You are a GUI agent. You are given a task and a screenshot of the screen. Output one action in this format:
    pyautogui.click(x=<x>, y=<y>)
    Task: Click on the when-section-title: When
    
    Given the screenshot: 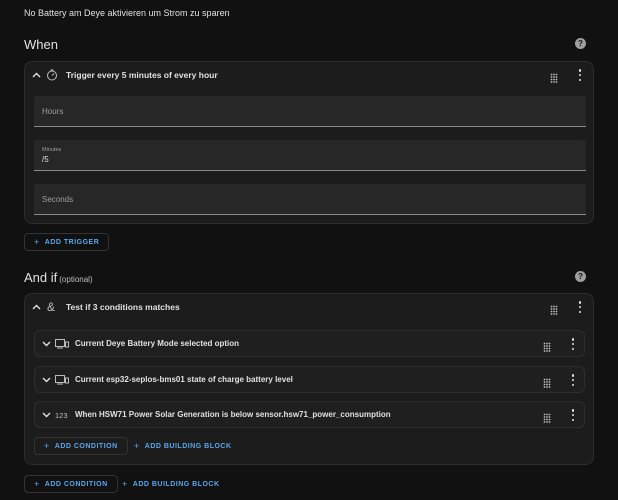 What is the action you would take?
    pyautogui.click(x=41, y=44)
    